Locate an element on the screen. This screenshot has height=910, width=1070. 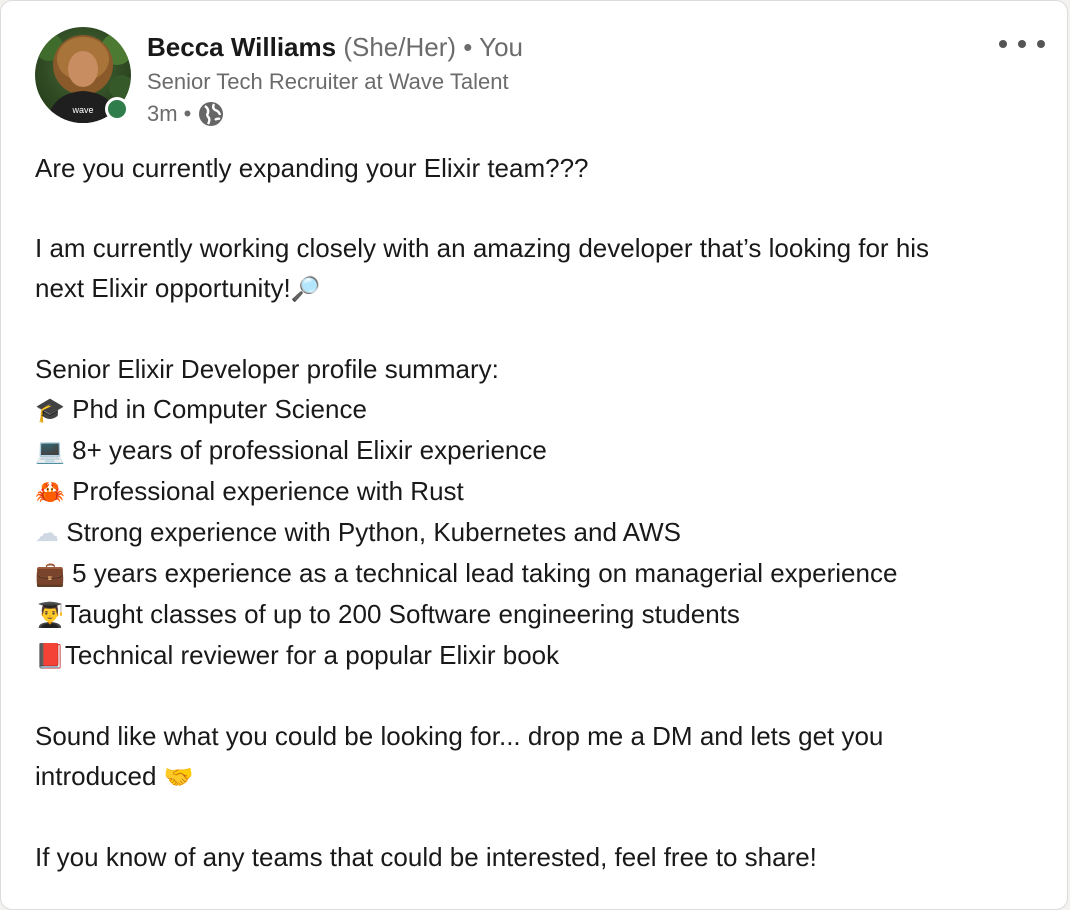
red-book-emoji-icon: 📕 is located at coordinates (50, 656).